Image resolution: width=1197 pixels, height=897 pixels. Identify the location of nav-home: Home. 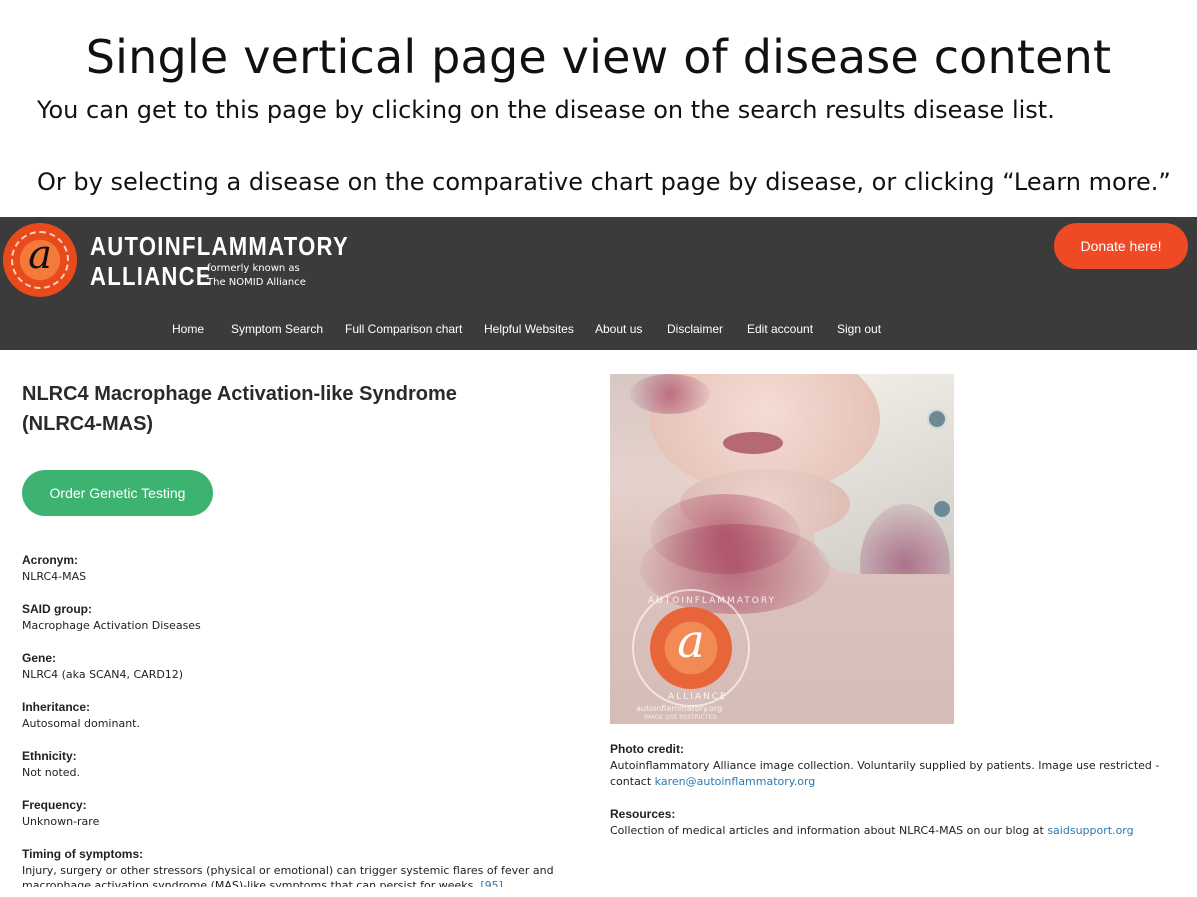
(188, 329).